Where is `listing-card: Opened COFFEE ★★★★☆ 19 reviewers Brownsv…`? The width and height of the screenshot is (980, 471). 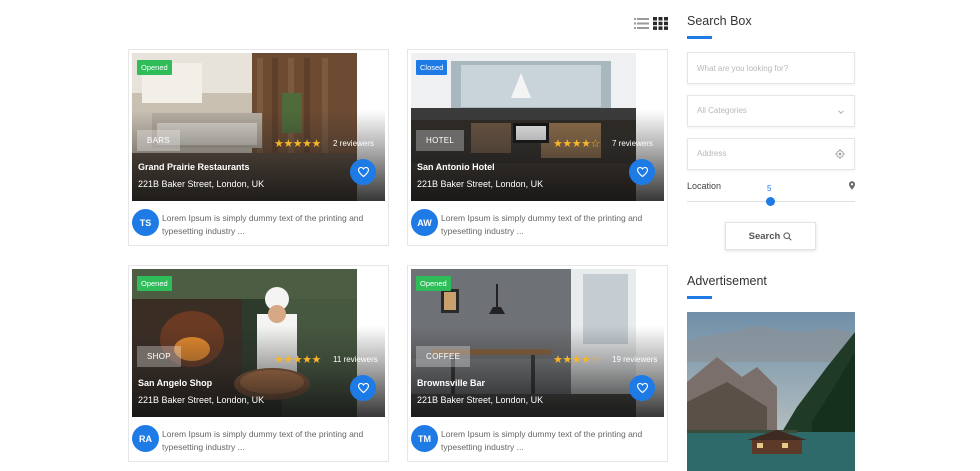
listing-card: Opened COFFEE ★★★★☆ 19 reviewers Brownsv… is located at coordinates (537, 363).